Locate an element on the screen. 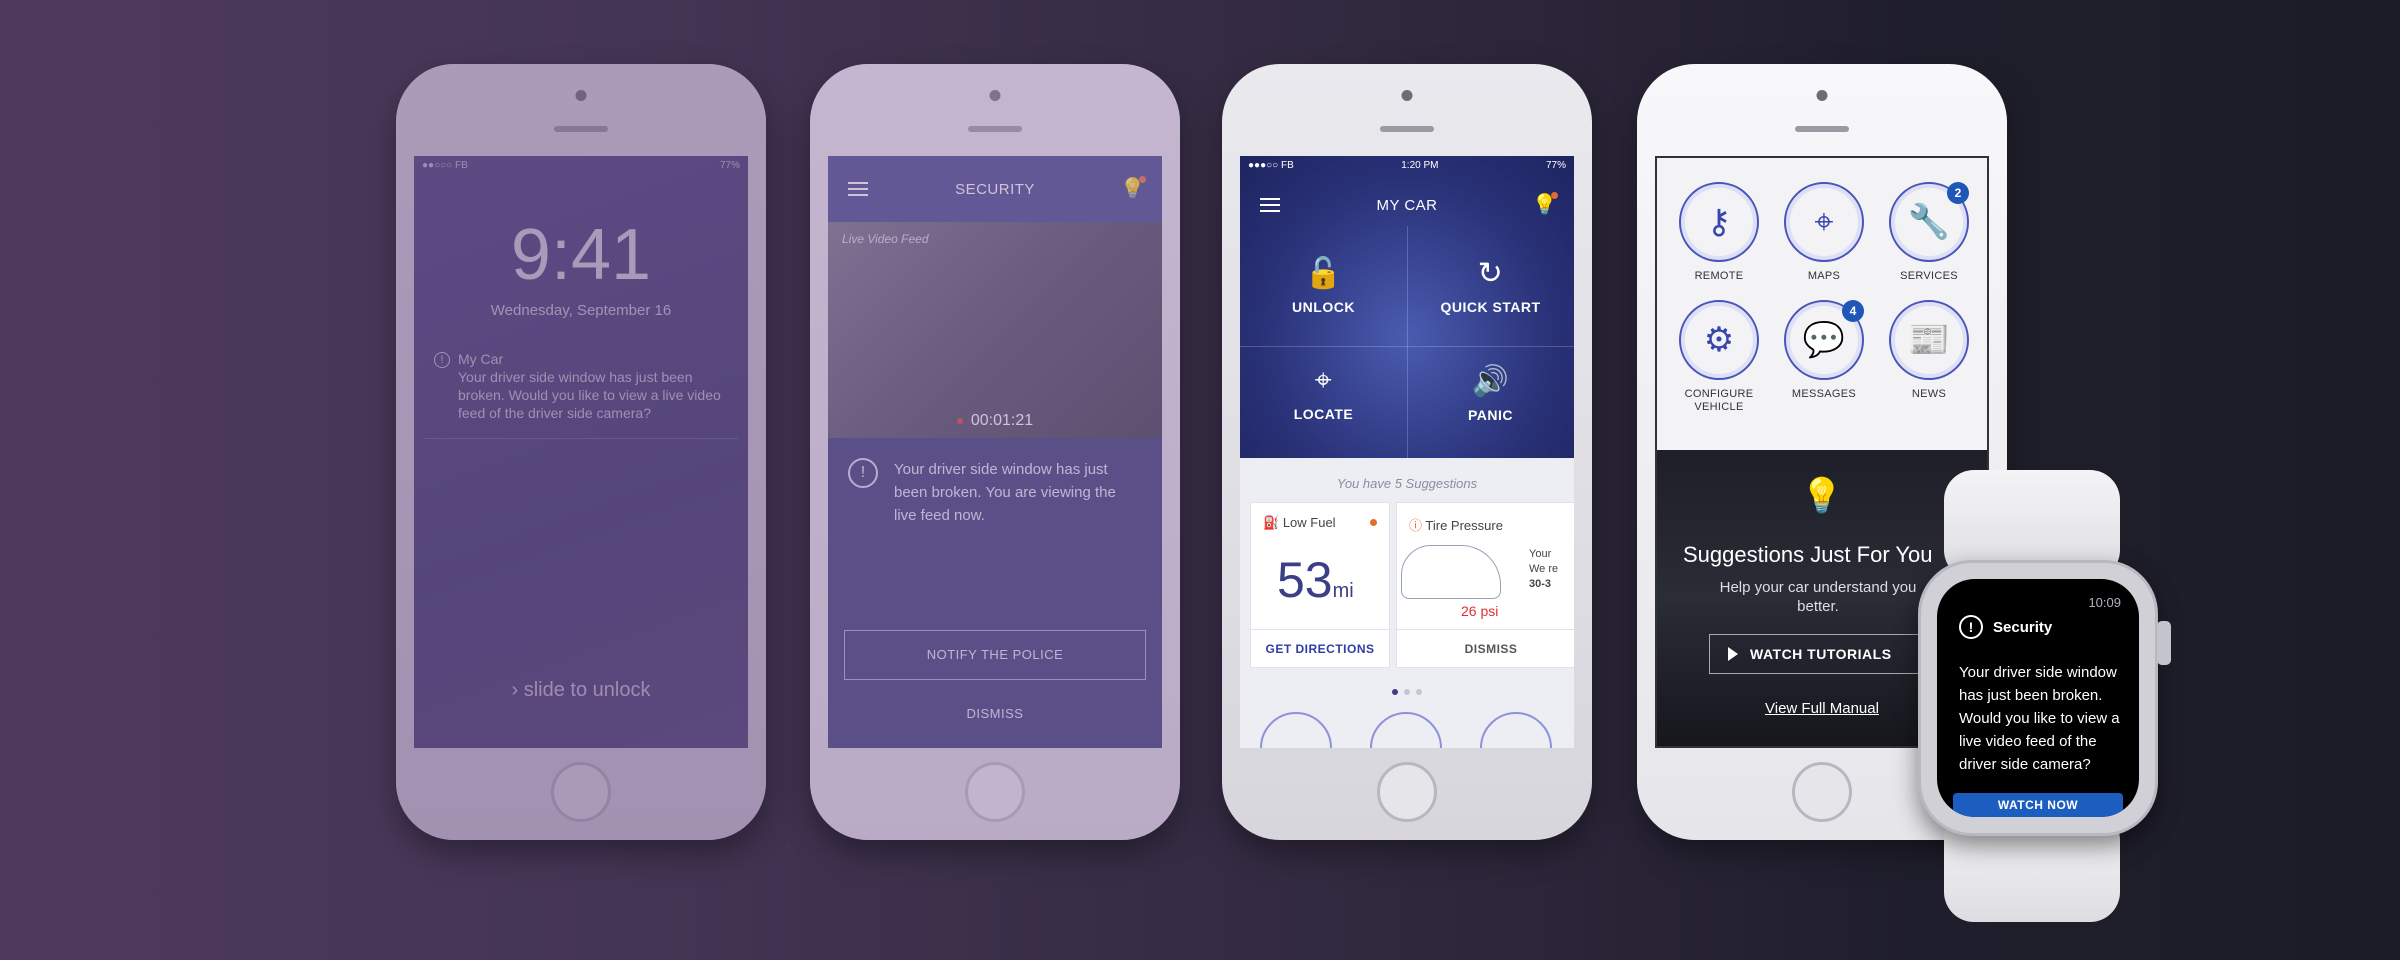  fuel-value: 53 is located at coordinates (1305, 580).